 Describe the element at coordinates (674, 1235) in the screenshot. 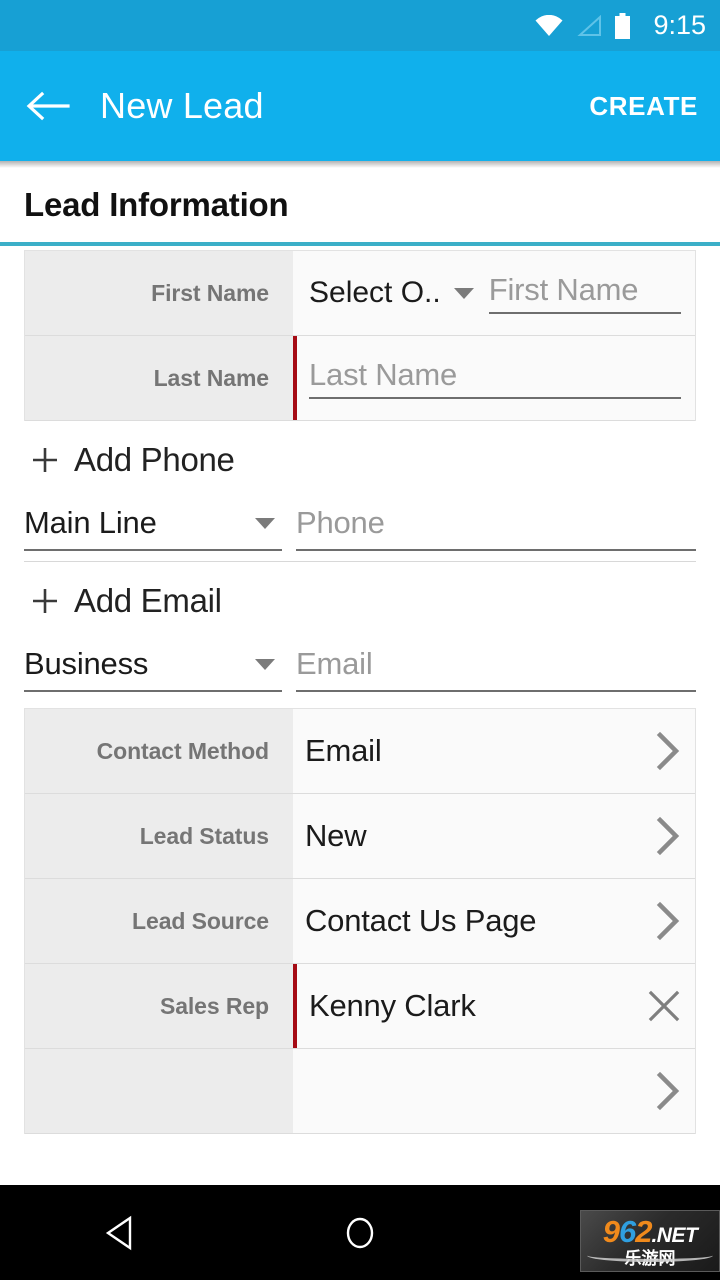

I see `watermark-suffix: .NET` at that location.